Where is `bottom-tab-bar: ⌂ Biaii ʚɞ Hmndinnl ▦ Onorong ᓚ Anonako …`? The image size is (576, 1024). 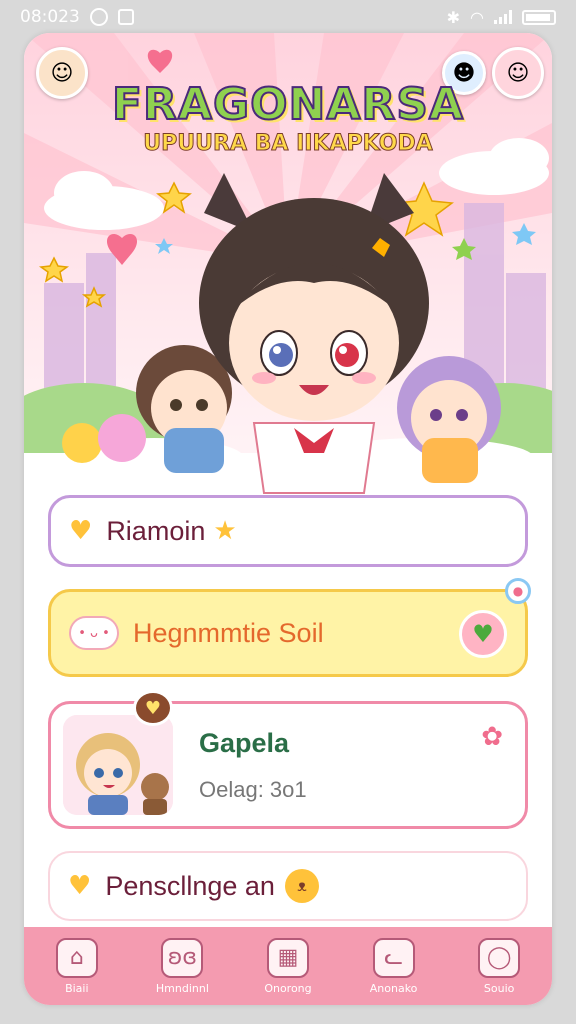
bottom-tab-bar: ⌂ Biaii ʚɞ Hmndinnl ▦ Onorong ᓚ Anonako … is located at coordinates (288, 966).